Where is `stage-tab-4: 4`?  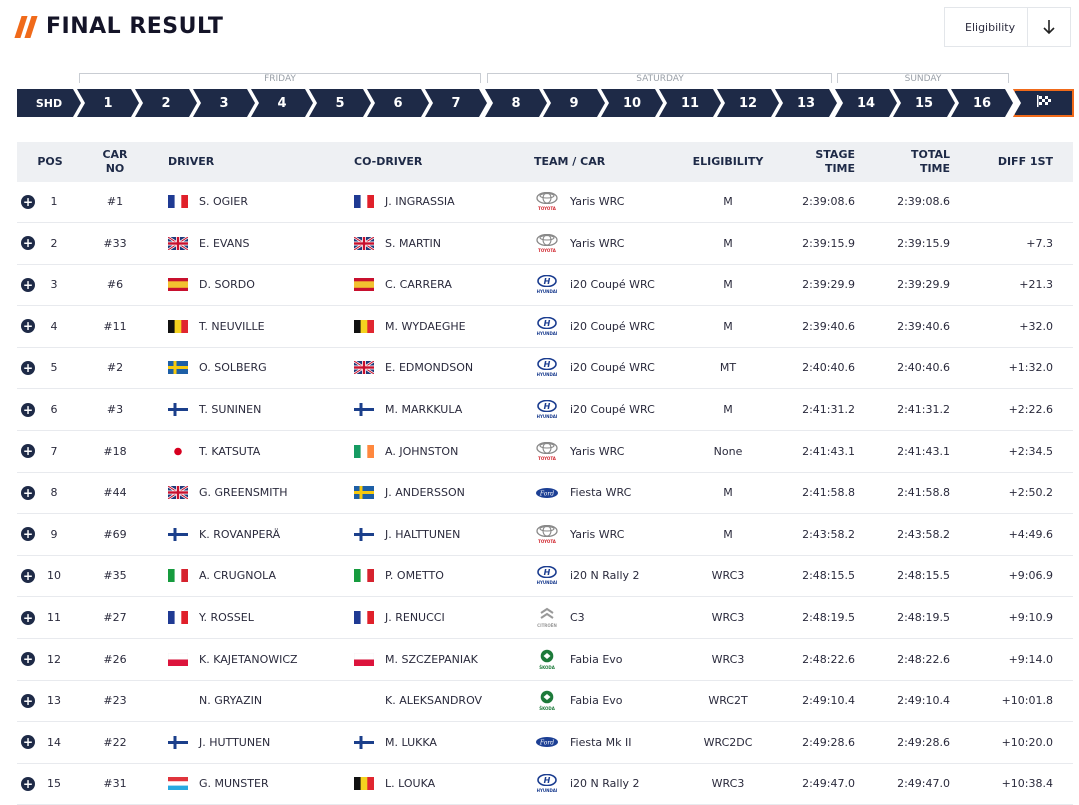
stage-tab-4: 4 is located at coordinates (282, 103).